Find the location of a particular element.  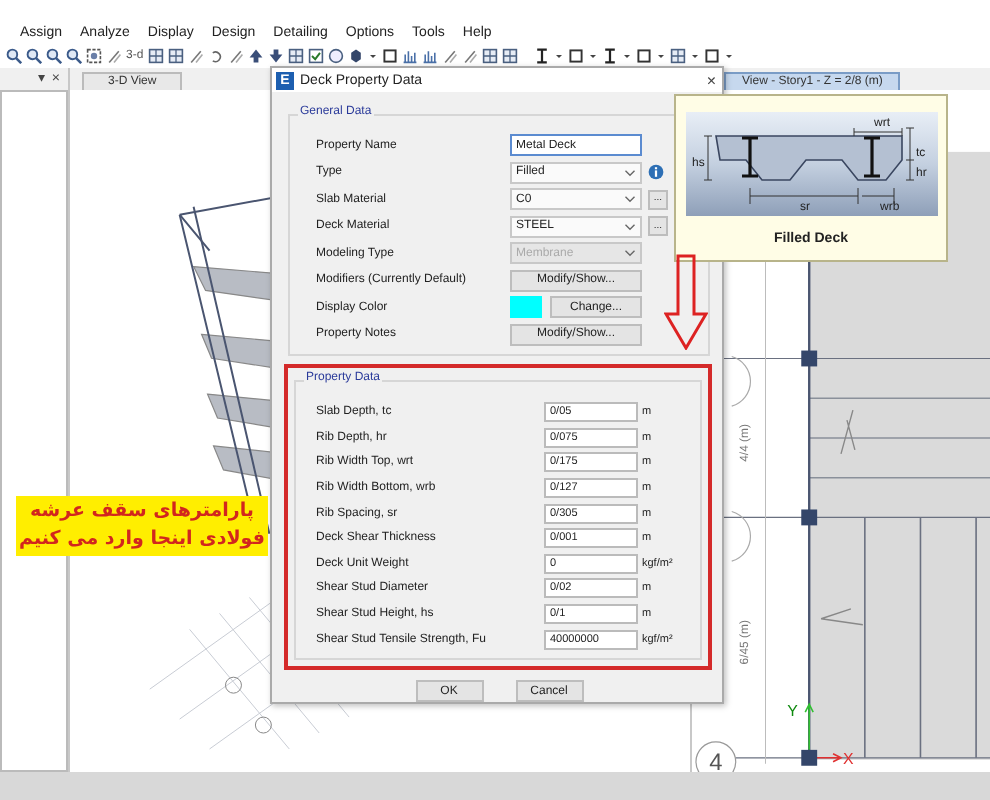

undo-icon is located at coordinates (215, 56).